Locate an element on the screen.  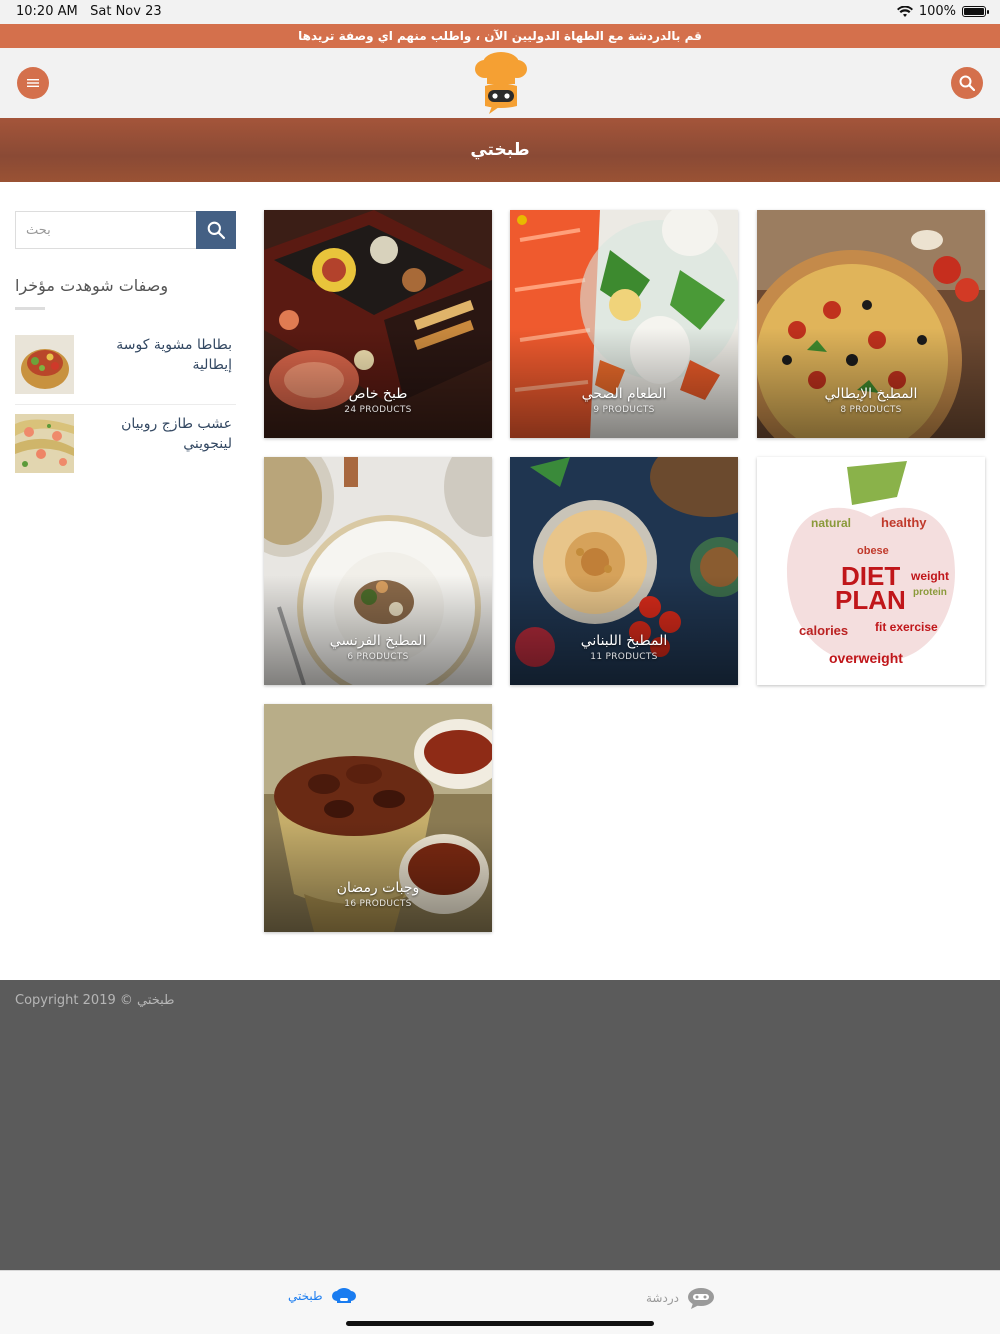
tab-label: طبختي is located at coordinates (305, 1296).